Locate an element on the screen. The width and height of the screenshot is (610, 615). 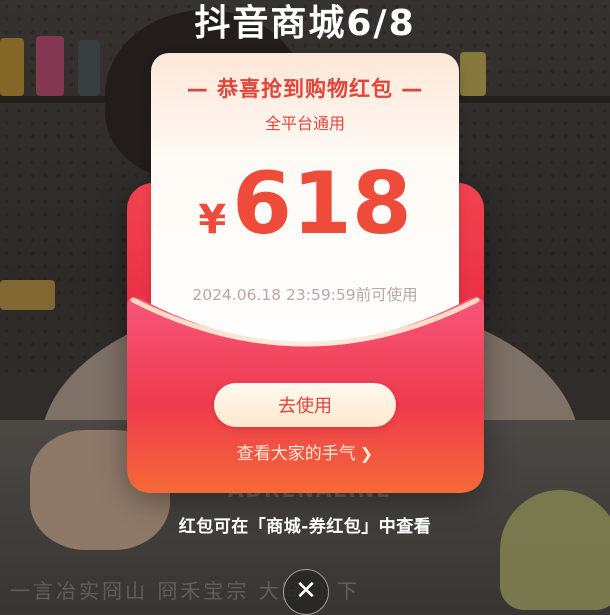
expiry-text: 2024.06.18 23:59:59前可使用 is located at coordinates (305, 295).